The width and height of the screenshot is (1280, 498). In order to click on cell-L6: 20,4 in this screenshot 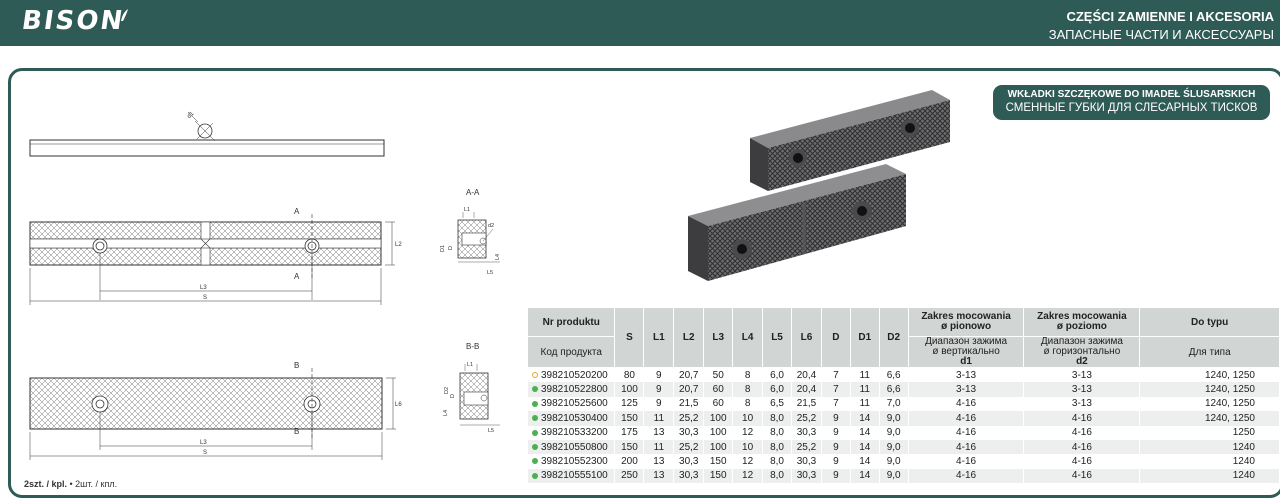, I will do `click(806, 375)`.